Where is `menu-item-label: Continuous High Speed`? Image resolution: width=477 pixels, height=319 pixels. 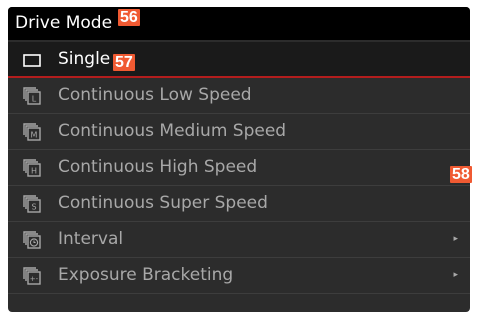 menu-item-label: Continuous High Speed is located at coordinates (158, 167).